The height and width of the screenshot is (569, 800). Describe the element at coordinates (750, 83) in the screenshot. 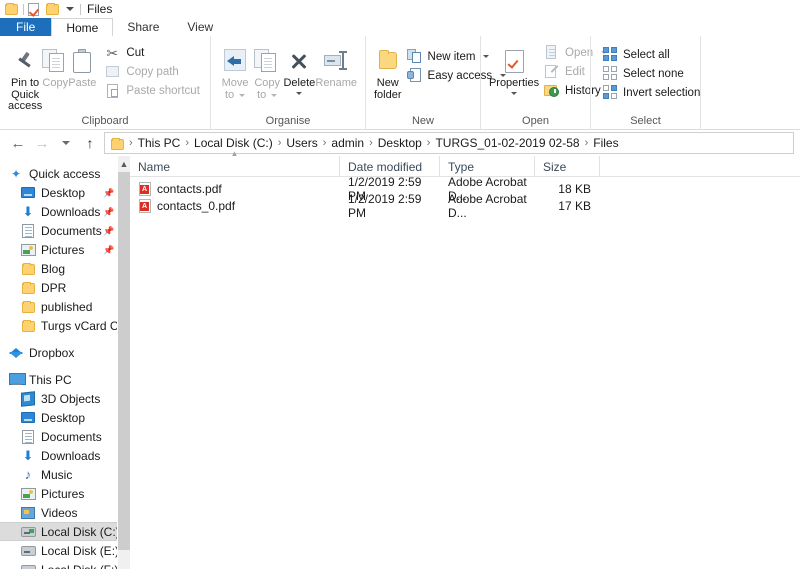

I see `ribbon-filler` at that location.